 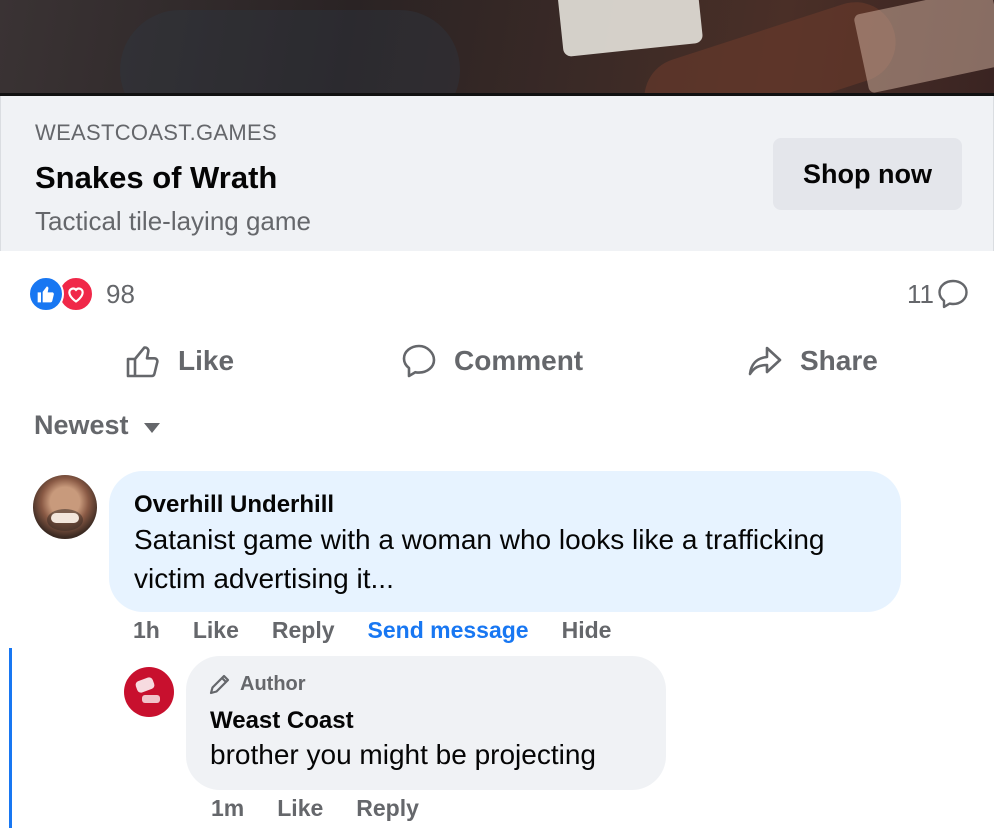 I want to click on caret-down-icon, so click(x=151, y=427).